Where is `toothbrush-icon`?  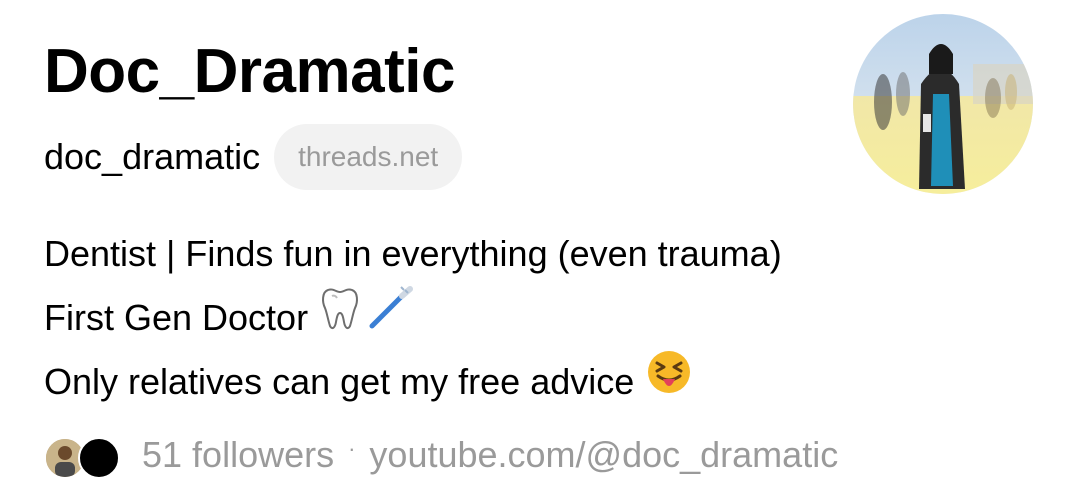 toothbrush-icon is located at coordinates (390, 318).